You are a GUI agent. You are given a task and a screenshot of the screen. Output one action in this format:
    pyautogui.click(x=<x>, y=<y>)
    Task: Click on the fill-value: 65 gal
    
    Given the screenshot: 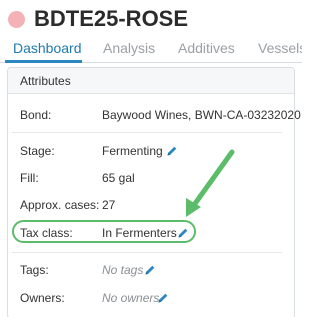 What is the action you would take?
    pyautogui.click(x=118, y=178)
    